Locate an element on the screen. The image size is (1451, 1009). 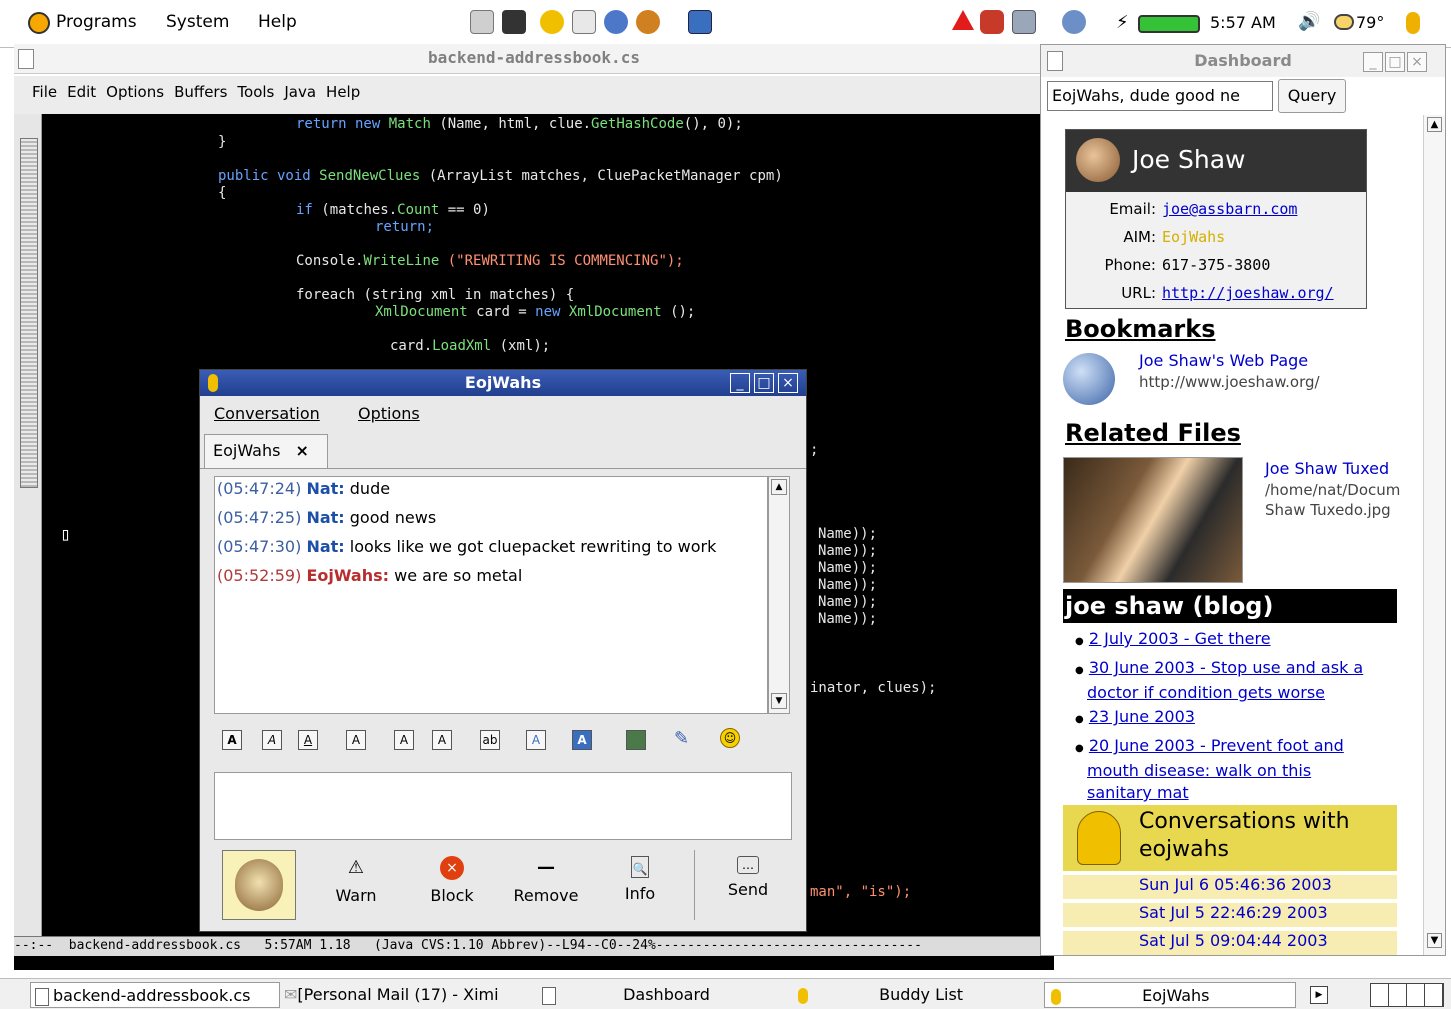
url-link: http://joeshaw.org/ is located at coordinates (1248, 293).